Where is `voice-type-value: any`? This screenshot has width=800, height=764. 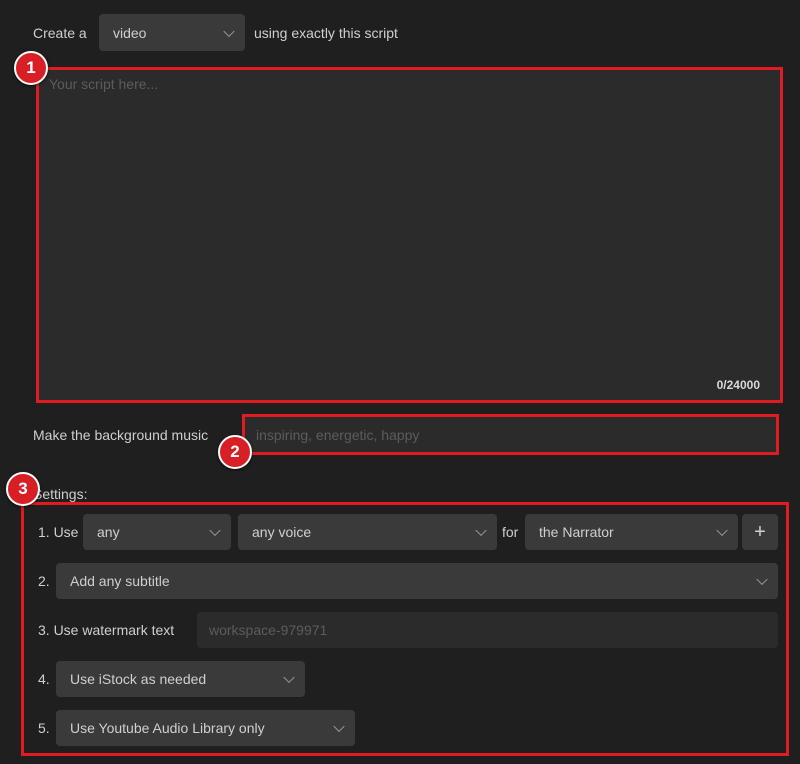 voice-type-value: any is located at coordinates (108, 532).